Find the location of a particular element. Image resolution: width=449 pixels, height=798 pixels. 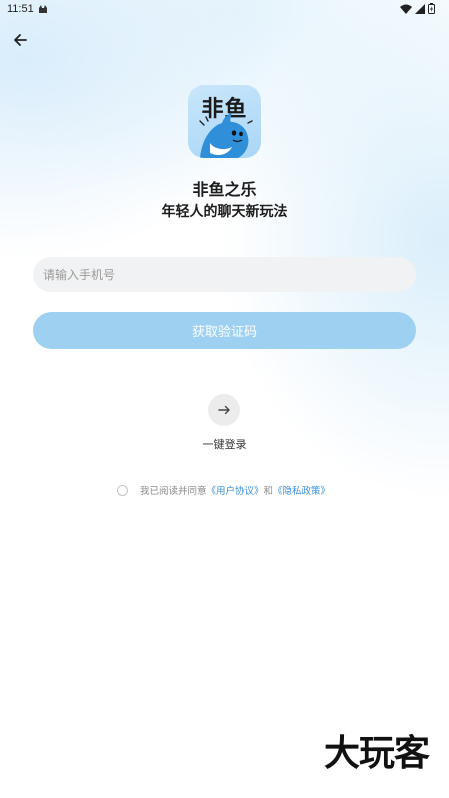

agreement-conjunction: 和 is located at coordinates (268, 491).